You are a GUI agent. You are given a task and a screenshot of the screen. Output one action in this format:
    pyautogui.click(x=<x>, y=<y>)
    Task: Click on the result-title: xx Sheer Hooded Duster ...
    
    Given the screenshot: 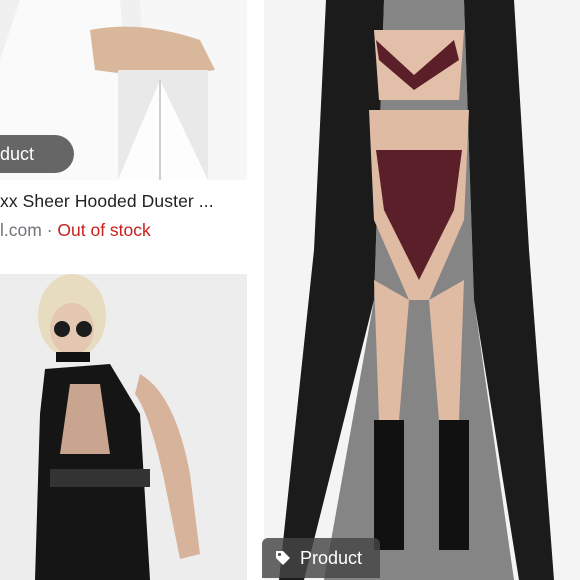 What is the action you would take?
    pyautogui.click(x=123, y=201)
    